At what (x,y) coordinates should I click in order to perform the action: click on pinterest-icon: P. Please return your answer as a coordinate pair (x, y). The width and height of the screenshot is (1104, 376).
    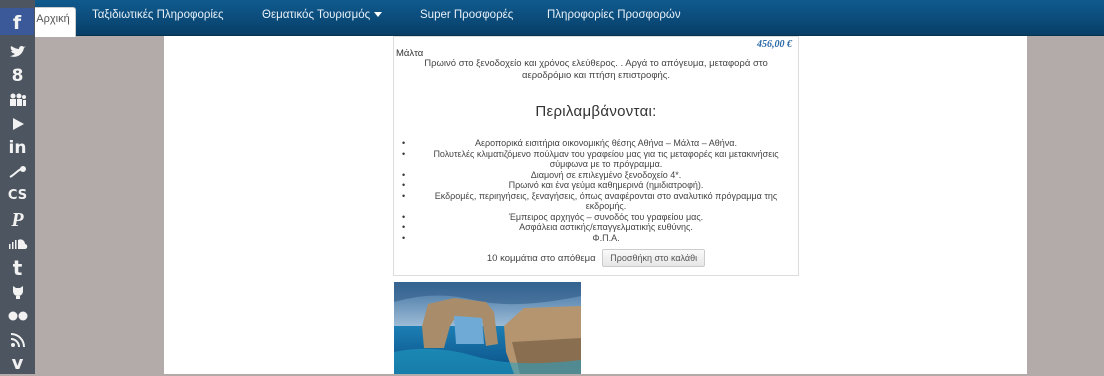
    Looking at the image, I should click on (17, 220).